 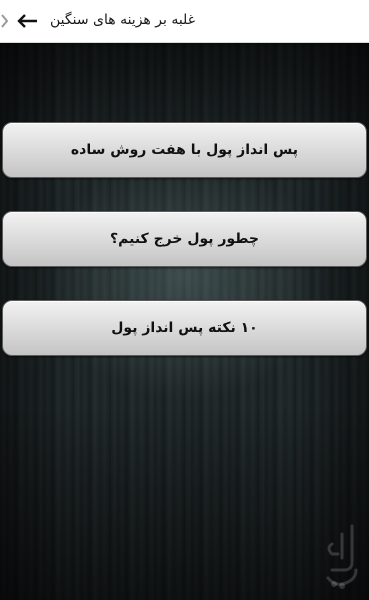 I want to click on menu-button-how-to-spend: چطور پول خرج کنیم؟, so click(x=184, y=239).